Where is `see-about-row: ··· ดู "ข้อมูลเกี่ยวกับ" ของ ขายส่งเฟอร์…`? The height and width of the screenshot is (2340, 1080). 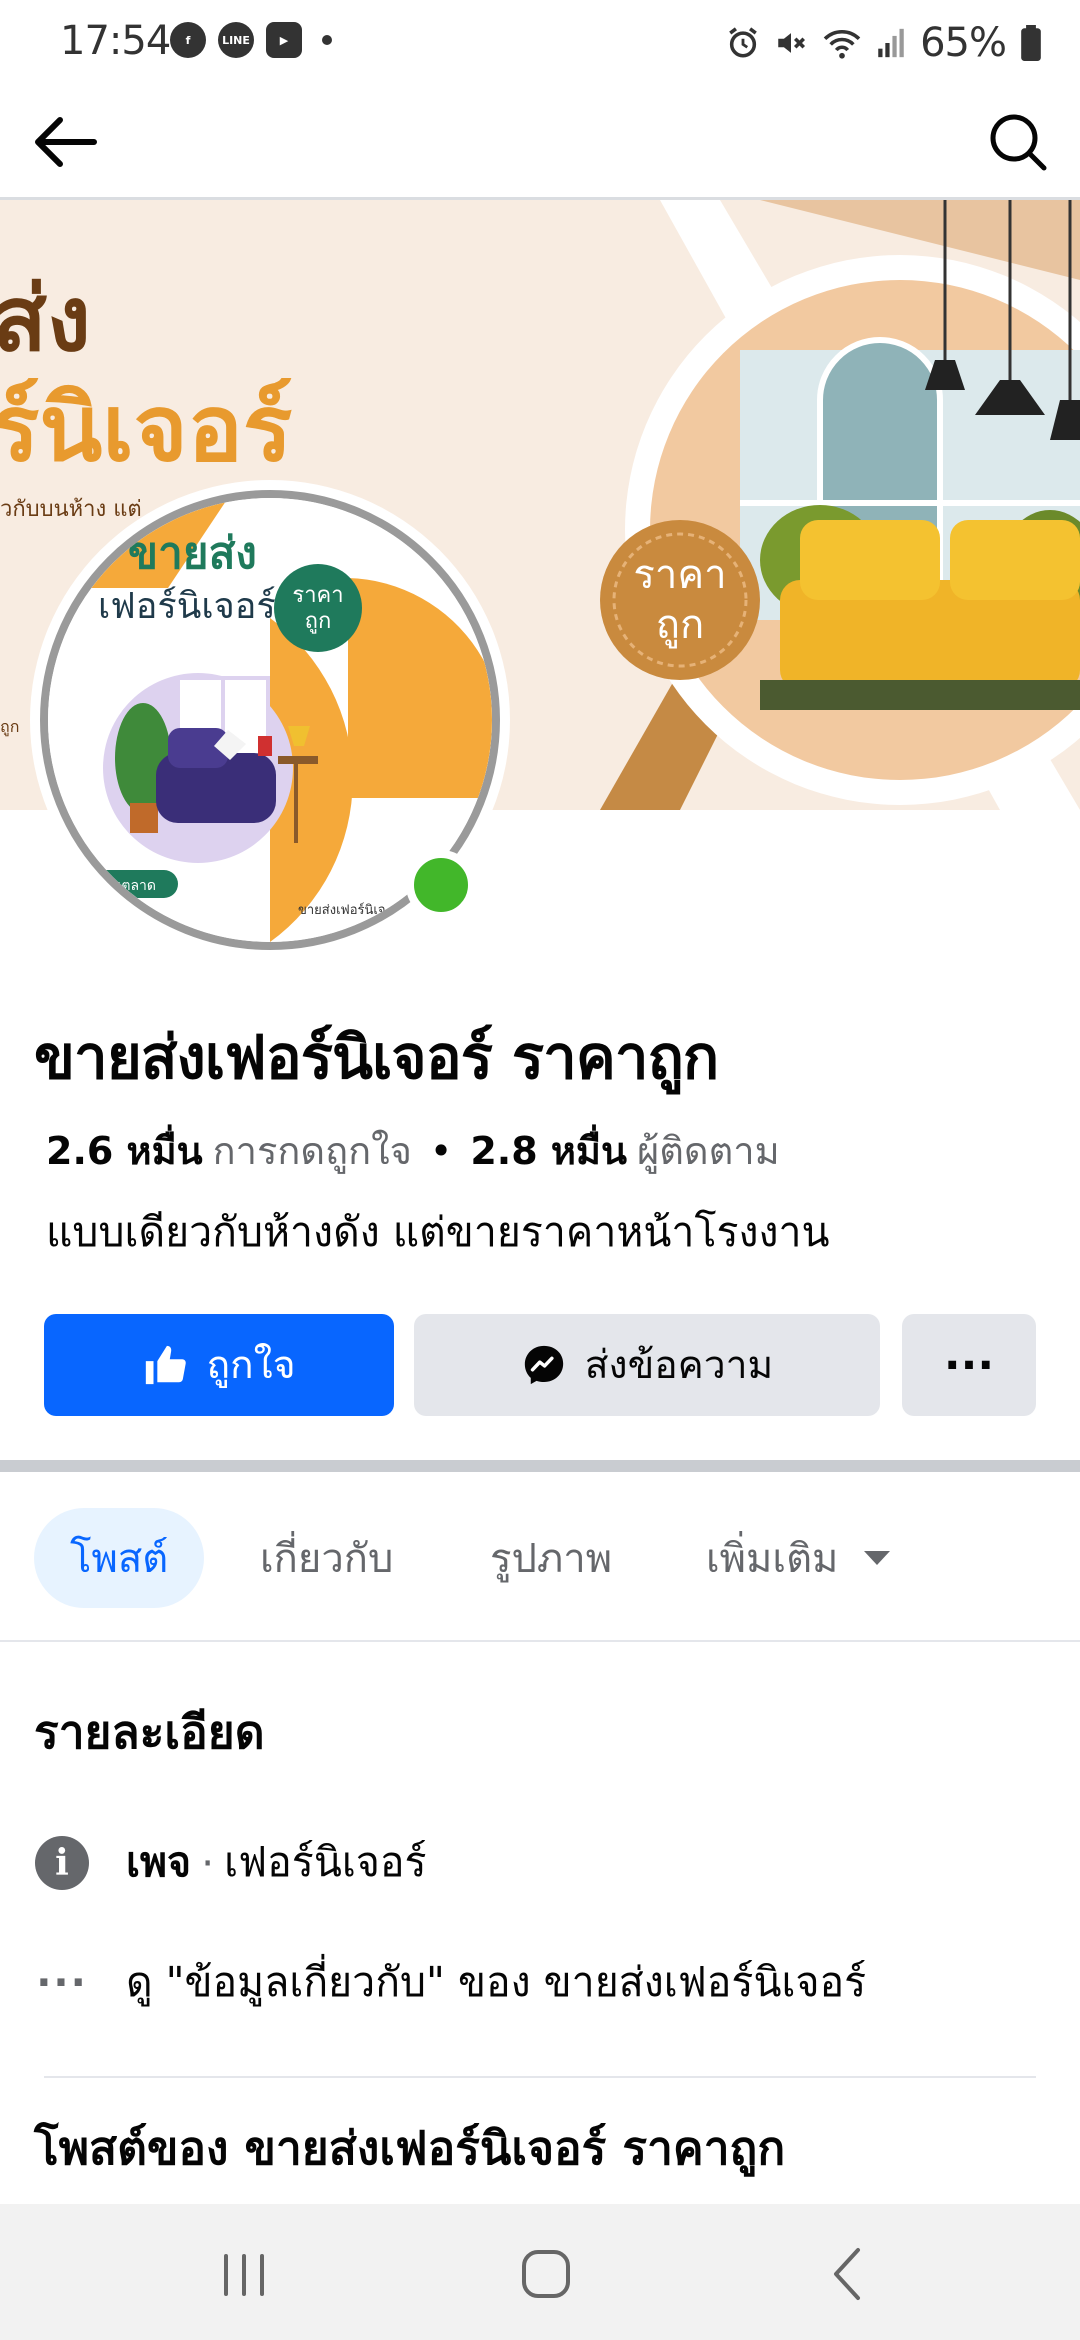
see-about-row: ··· ดู "ข้อมูลเกี่ยวกับ" ของ ขายส่งเฟอร์… is located at coordinates (450, 1982).